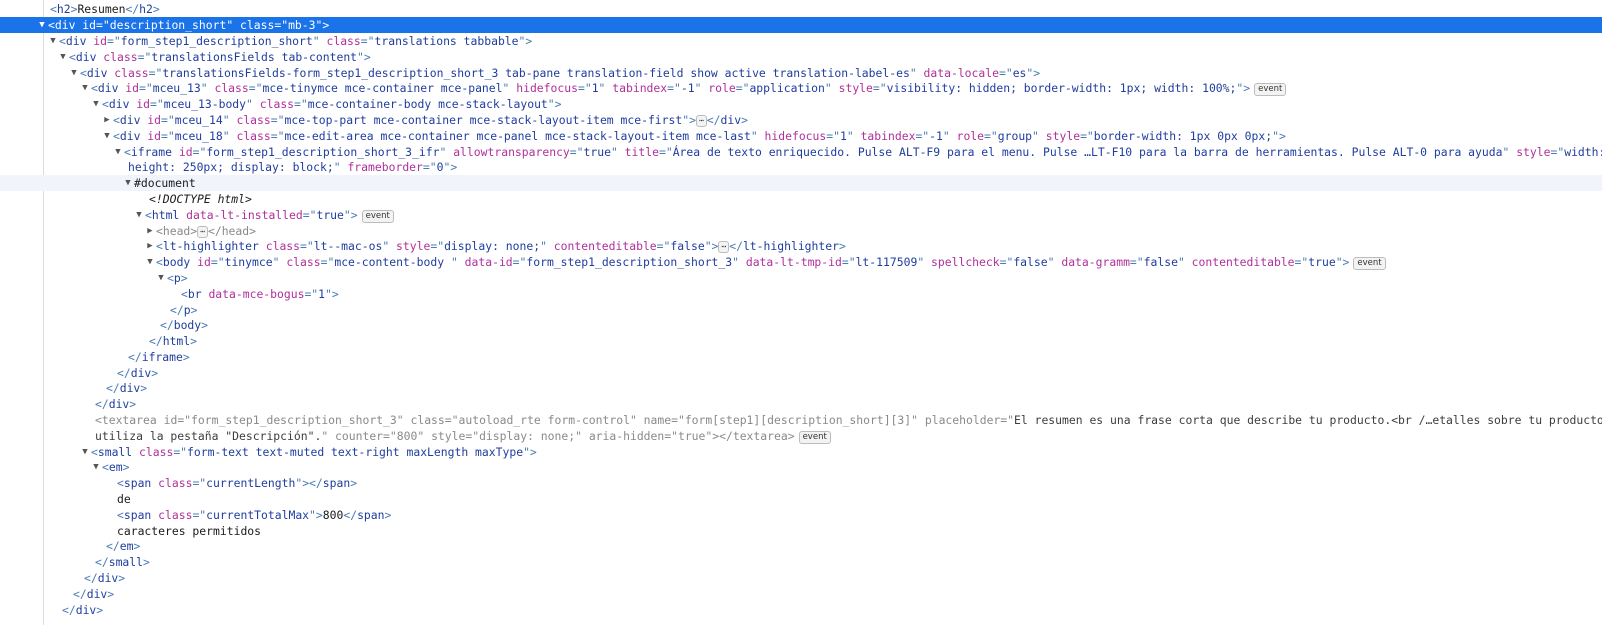 The image size is (1602, 625). Describe the element at coordinates (251, 483) in the screenshot. I see `attribute-value: currentLength` at that location.